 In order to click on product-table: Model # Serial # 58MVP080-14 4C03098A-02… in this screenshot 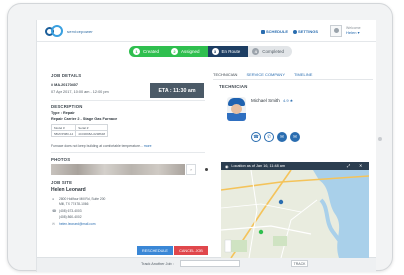, I will do `click(79, 130)`.